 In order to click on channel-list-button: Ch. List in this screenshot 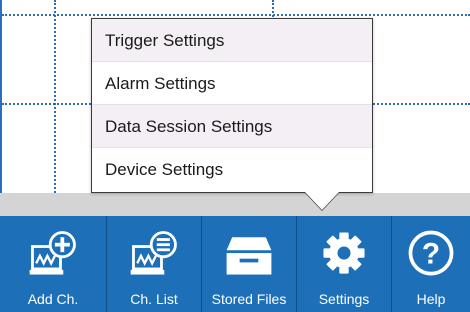, I will do `click(154, 264)`.